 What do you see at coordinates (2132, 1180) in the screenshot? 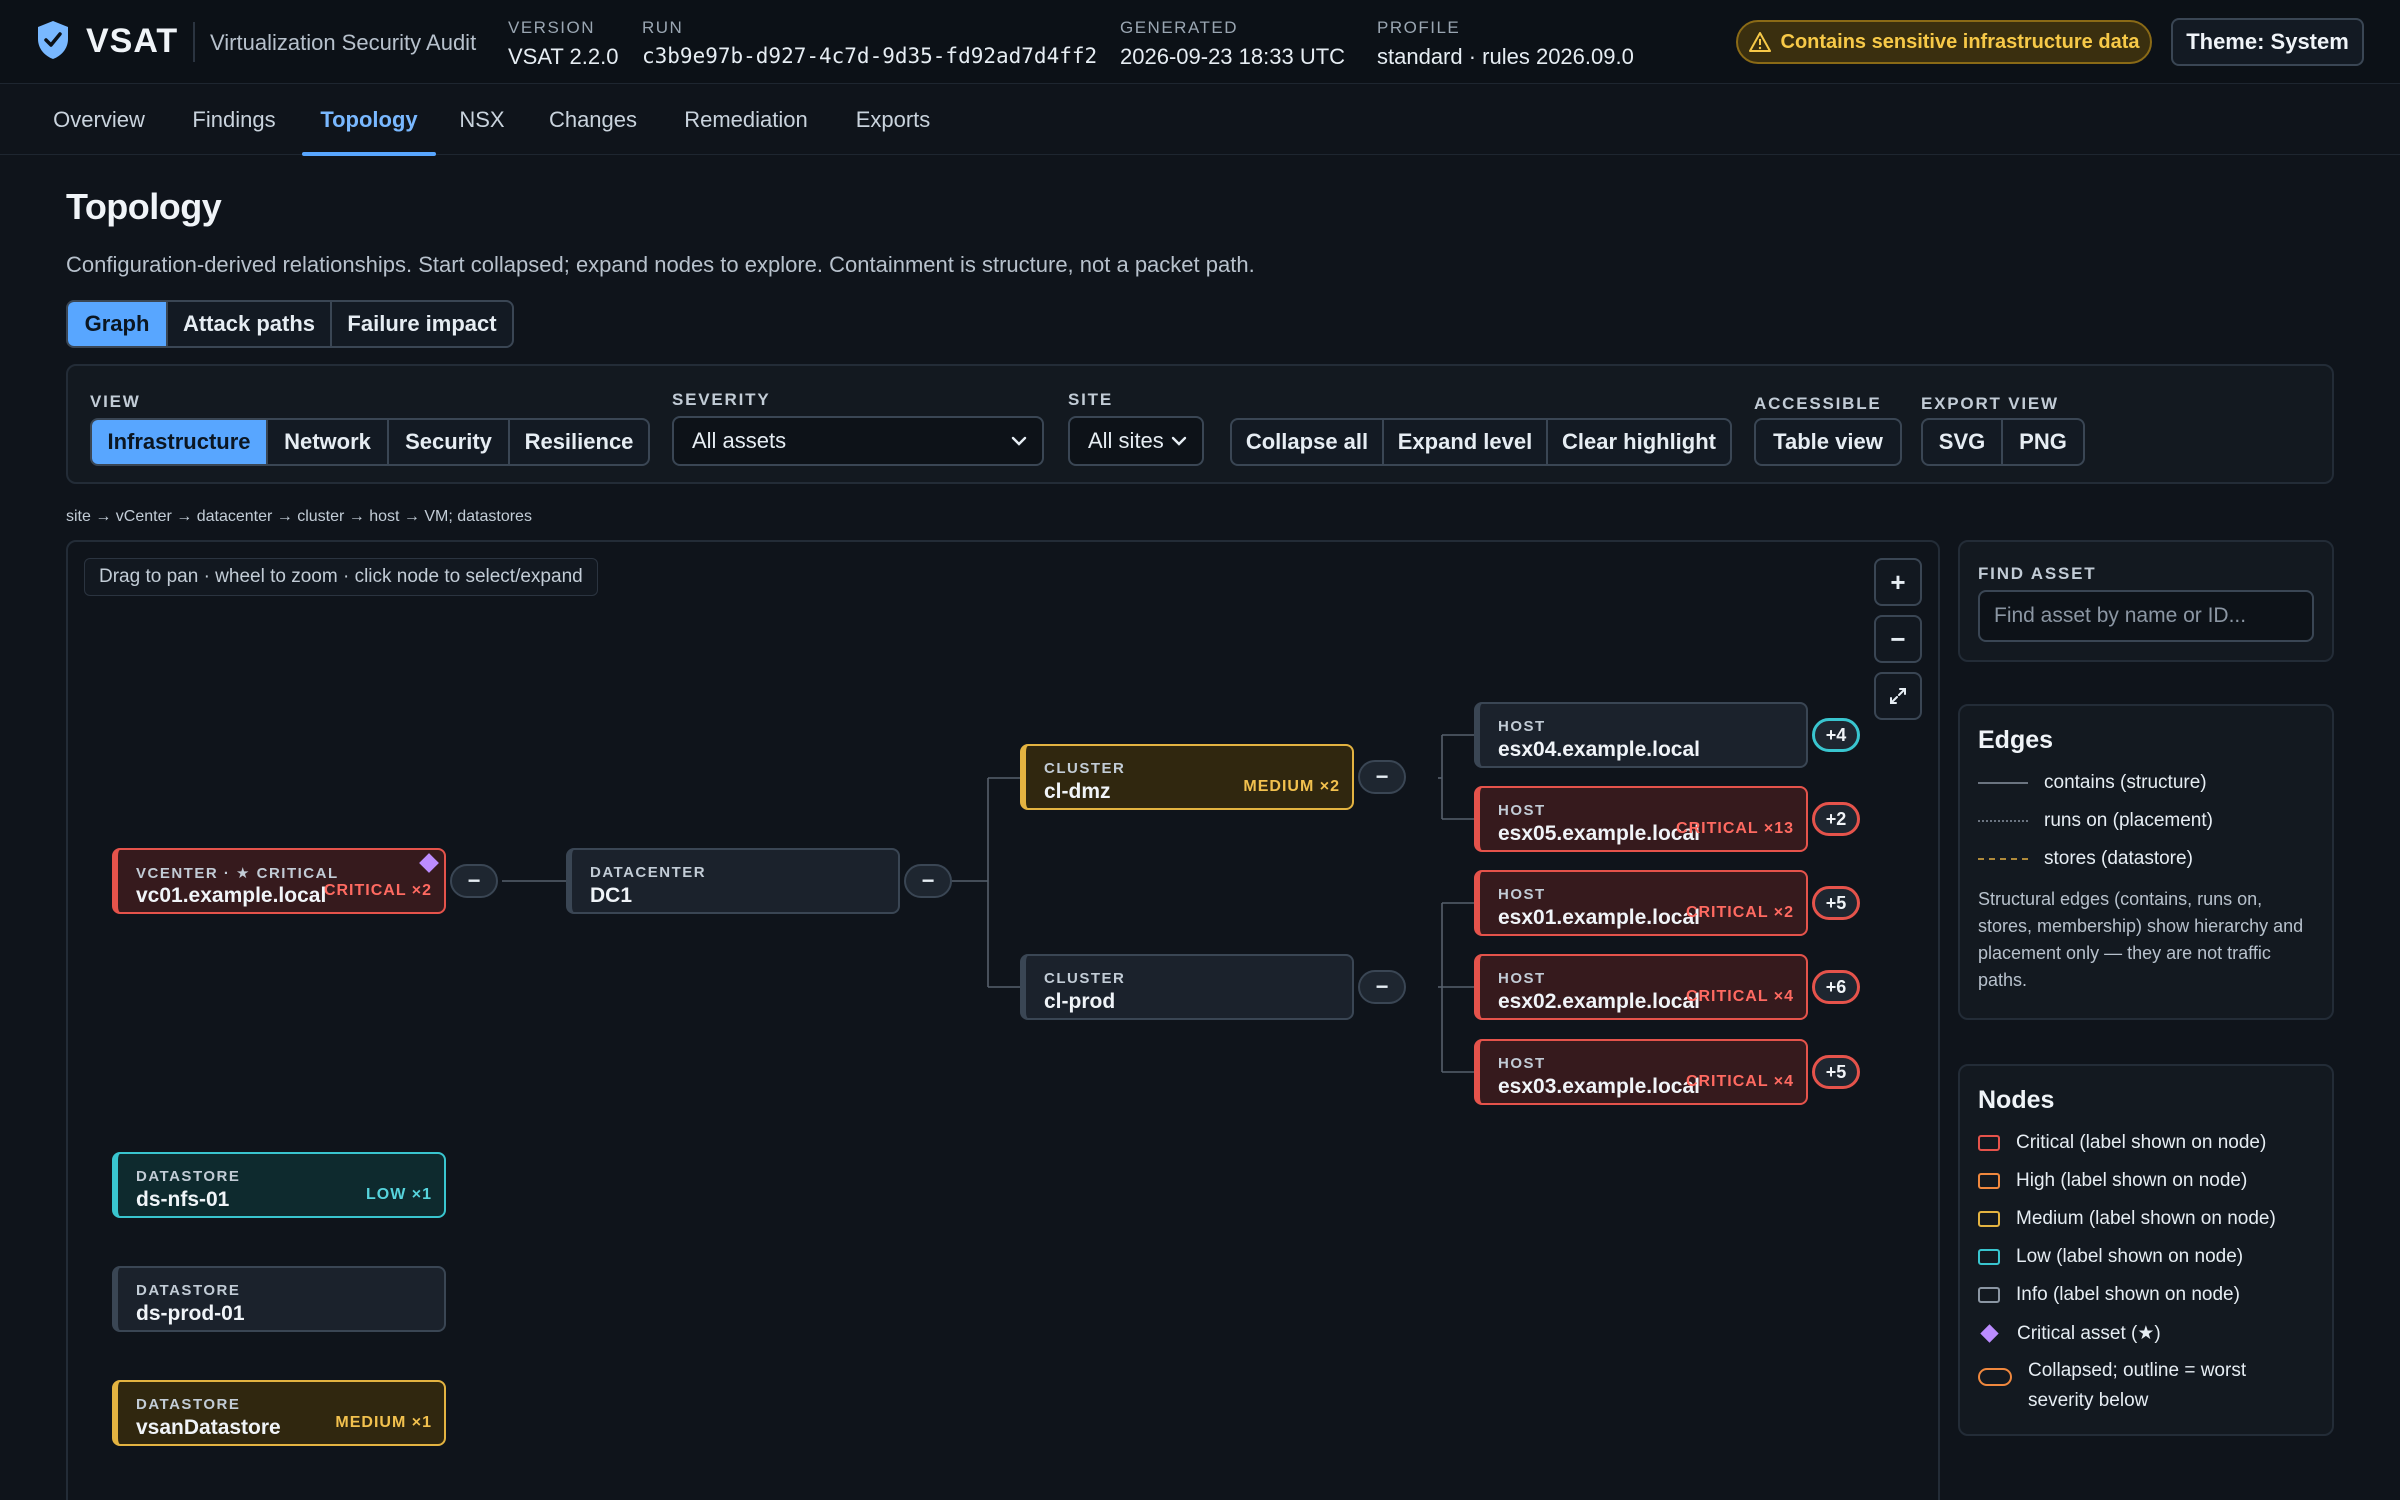
I see `legend-node-label: High (label shown on node)` at bounding box center [2132, 1180].